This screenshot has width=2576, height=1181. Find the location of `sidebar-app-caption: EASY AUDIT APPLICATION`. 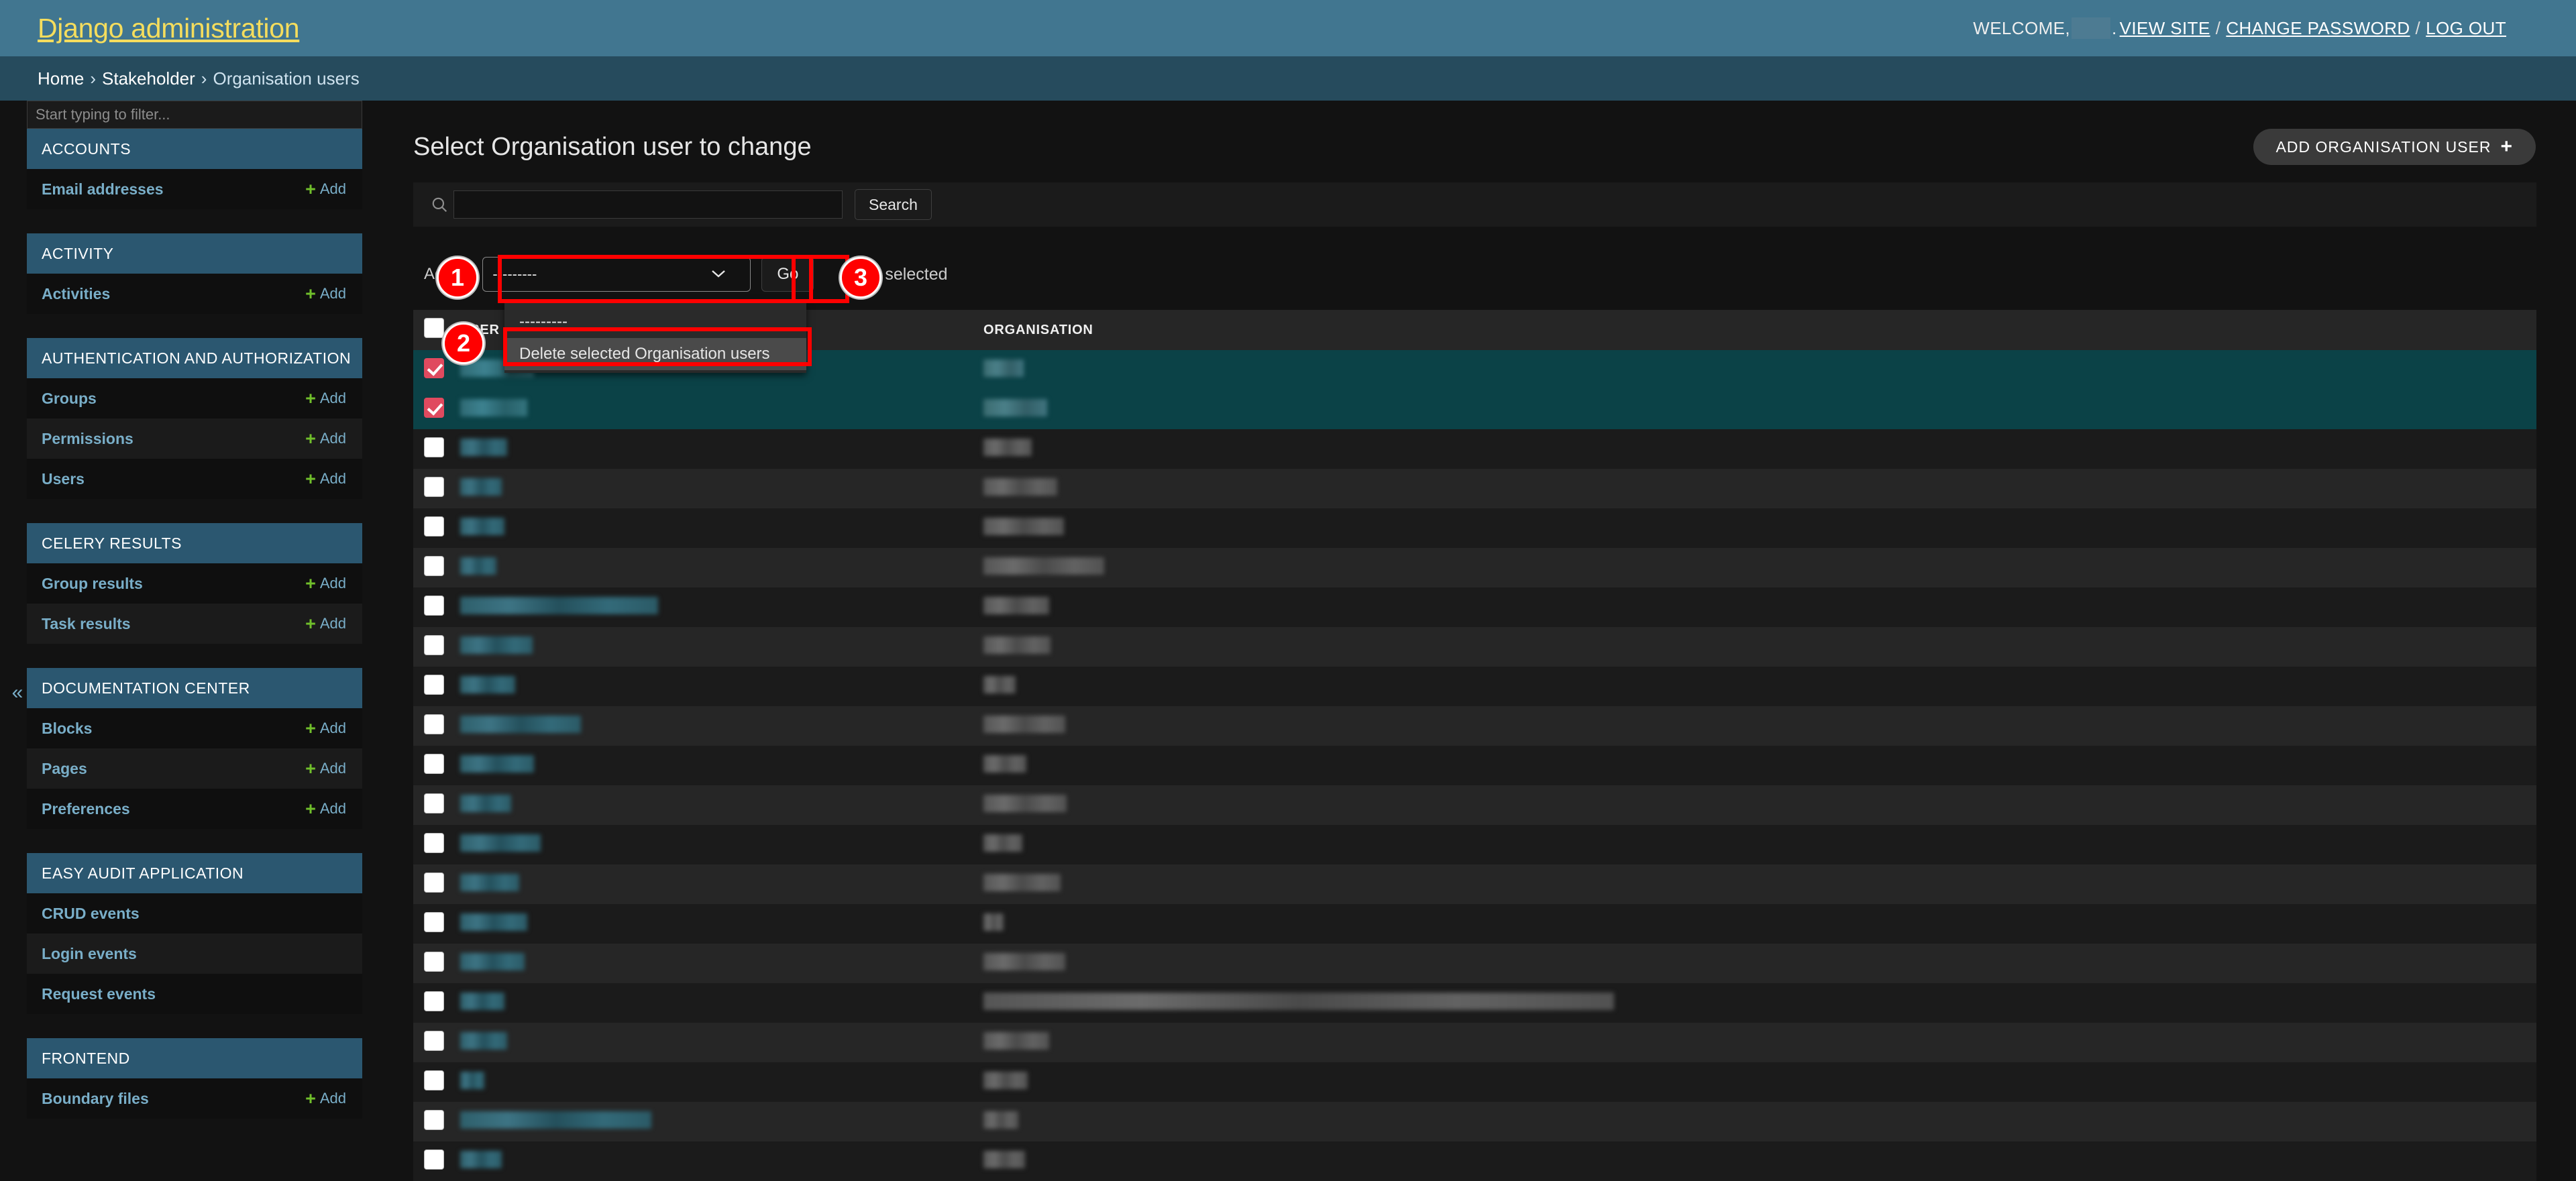

sidebar-app-caption: EASY AUDIT APPLICATION is located at coordinates (194, 873).